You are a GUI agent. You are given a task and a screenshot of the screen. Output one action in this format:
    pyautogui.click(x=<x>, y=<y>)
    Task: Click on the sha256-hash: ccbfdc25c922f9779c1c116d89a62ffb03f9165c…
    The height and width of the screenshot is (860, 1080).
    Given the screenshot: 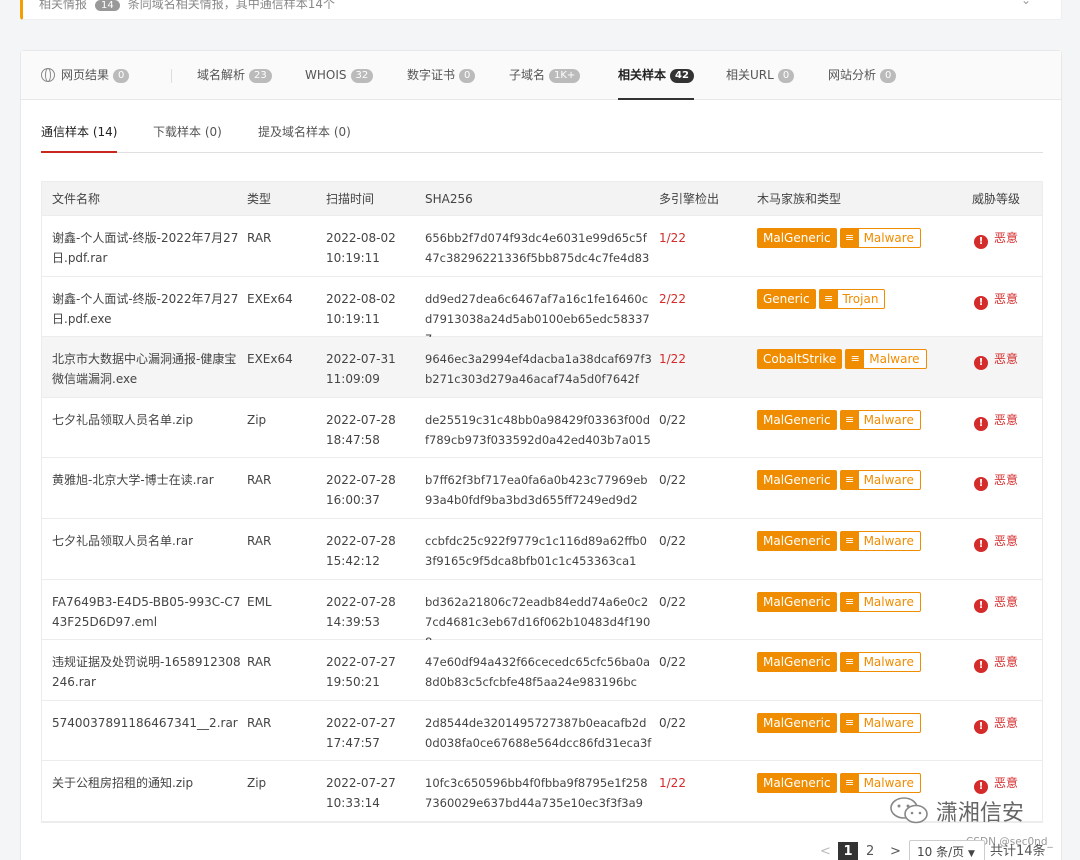 What is the action you would take?
    pyautogui.click(x=539, y=551)
    